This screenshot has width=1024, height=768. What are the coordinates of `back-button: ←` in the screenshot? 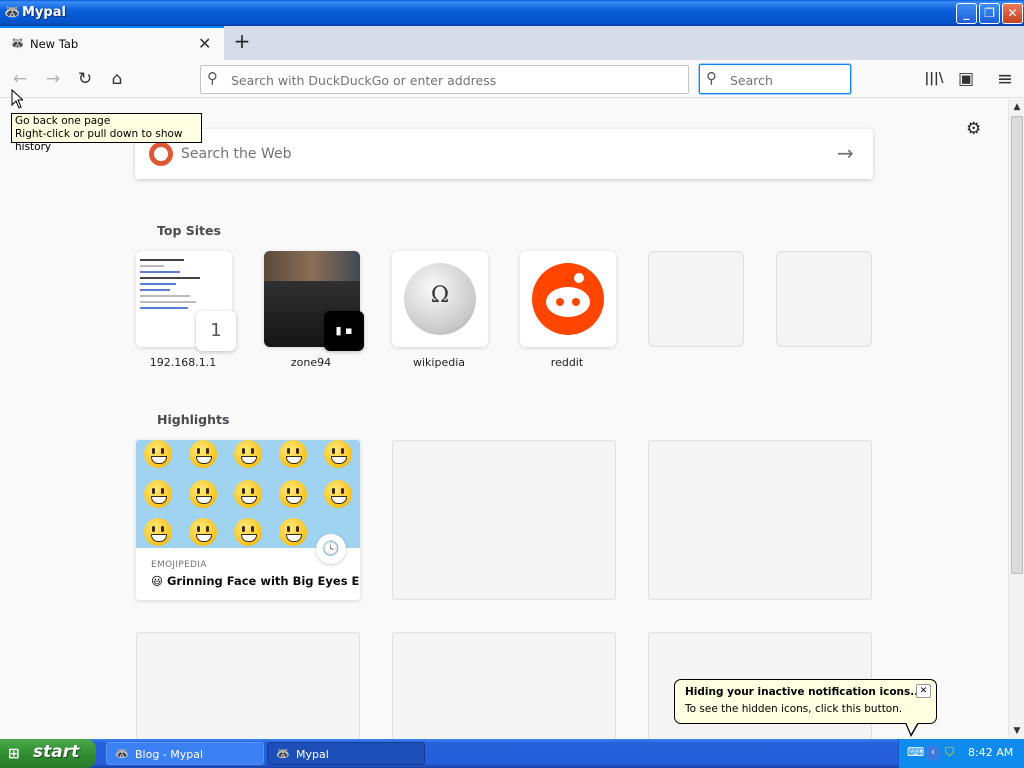 It's located at (20, 79).